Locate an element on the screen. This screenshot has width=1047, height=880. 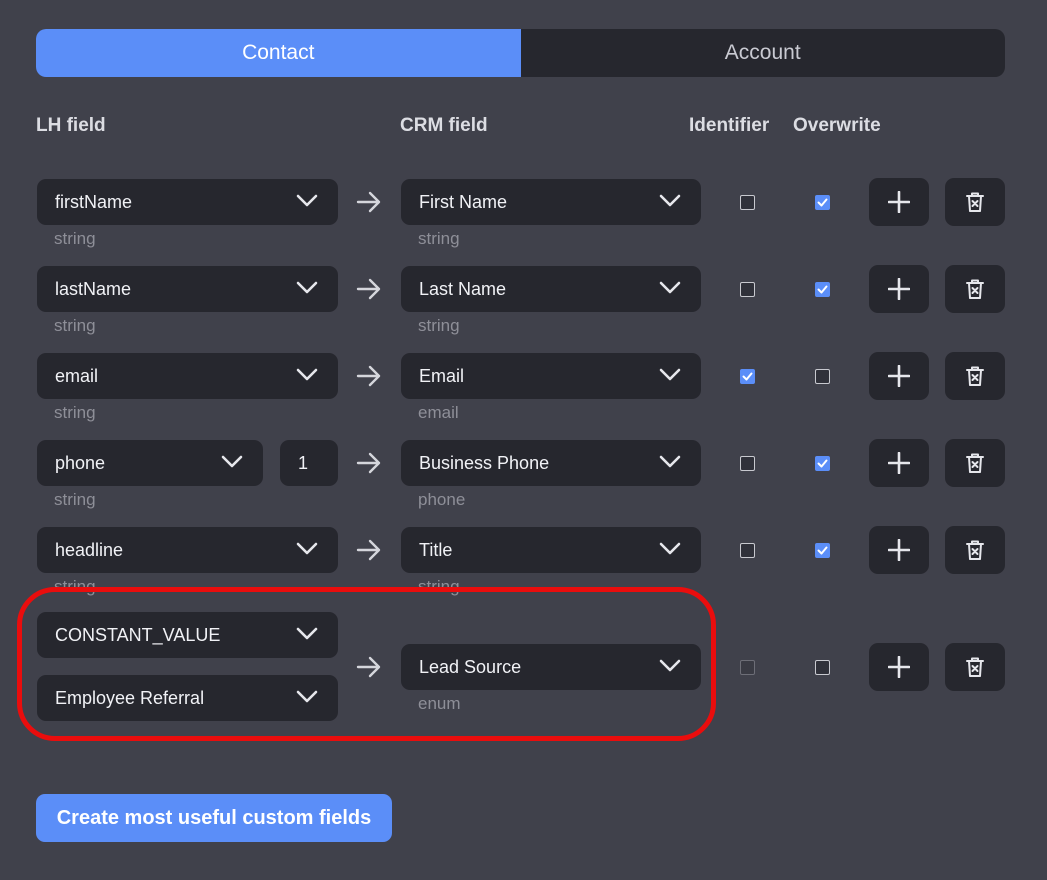
lh-field-value: headline is located at coordinates (89, 549).